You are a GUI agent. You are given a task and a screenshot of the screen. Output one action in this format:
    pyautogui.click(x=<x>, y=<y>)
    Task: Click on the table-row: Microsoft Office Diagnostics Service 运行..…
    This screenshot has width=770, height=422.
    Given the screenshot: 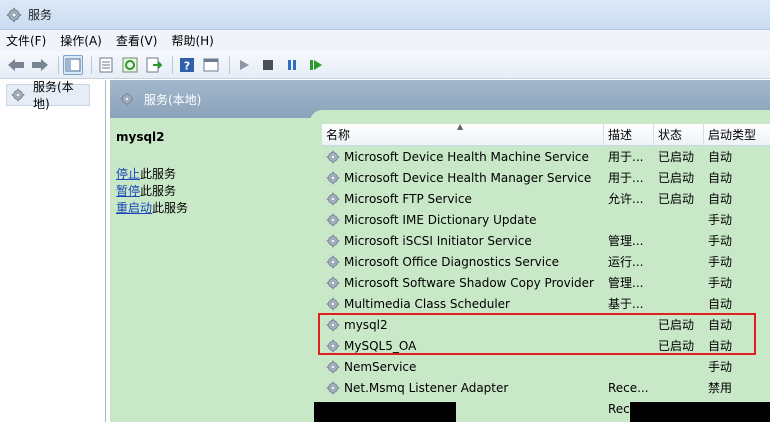 What is the action you would take?
    pyautogui.click(x=546, y=261)
    